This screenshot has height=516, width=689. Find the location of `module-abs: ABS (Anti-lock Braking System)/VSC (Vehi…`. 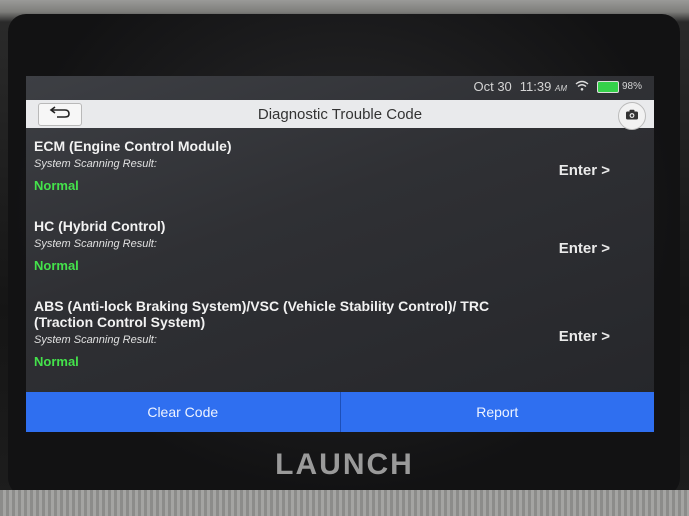

module-abs: ABS (Anti-lock Braking System)/VSC (Vehi… is located at coordinates (340, 333).